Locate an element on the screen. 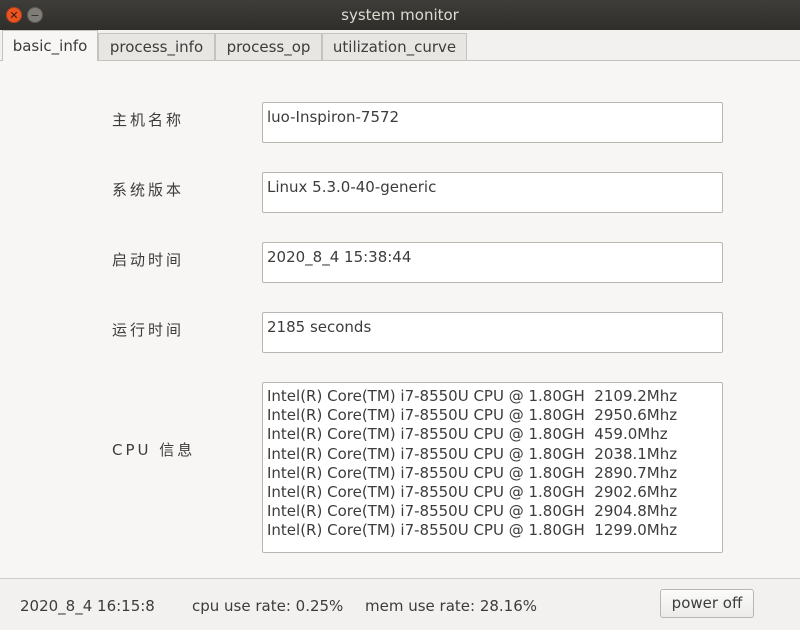  mem-use-rate: mem use rate: 28.16% is located at coordinates (451, 606).